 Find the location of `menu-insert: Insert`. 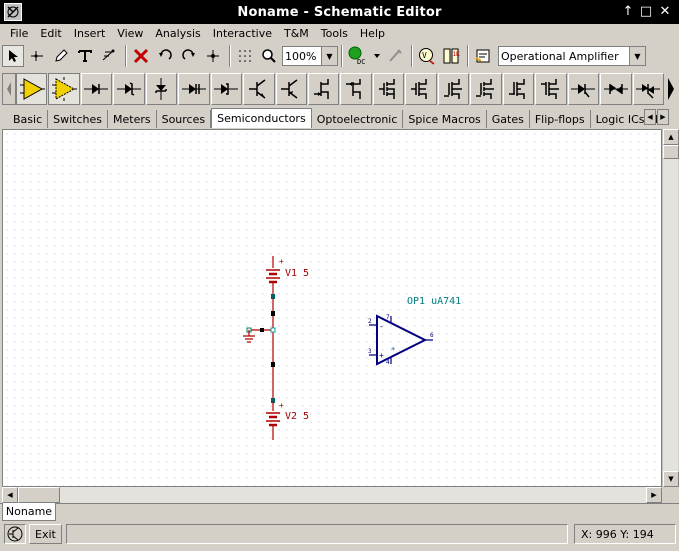

menu-insert: Insert is located at coordinates (90, 33).